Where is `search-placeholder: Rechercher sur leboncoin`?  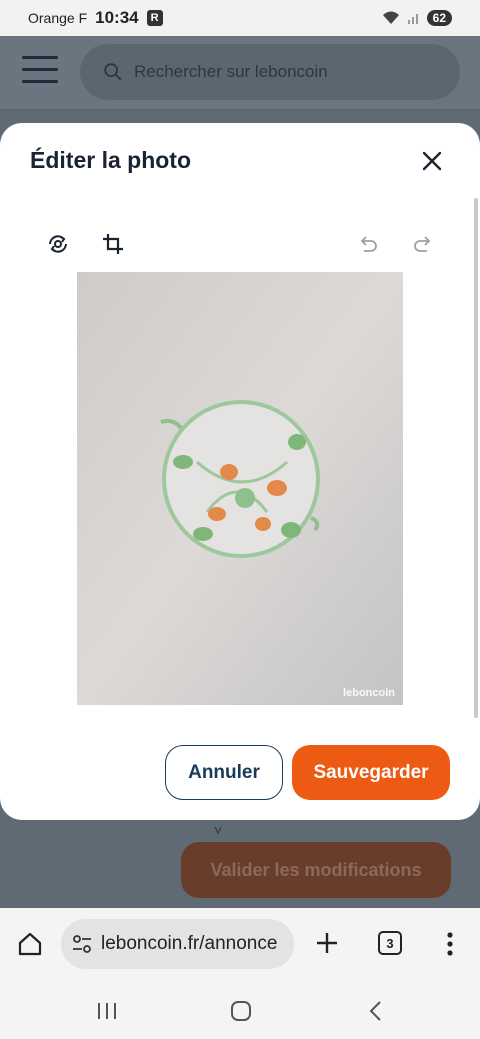 search-placeholder: Rechercher sur leboncoin is located at coordinates (231, 71).